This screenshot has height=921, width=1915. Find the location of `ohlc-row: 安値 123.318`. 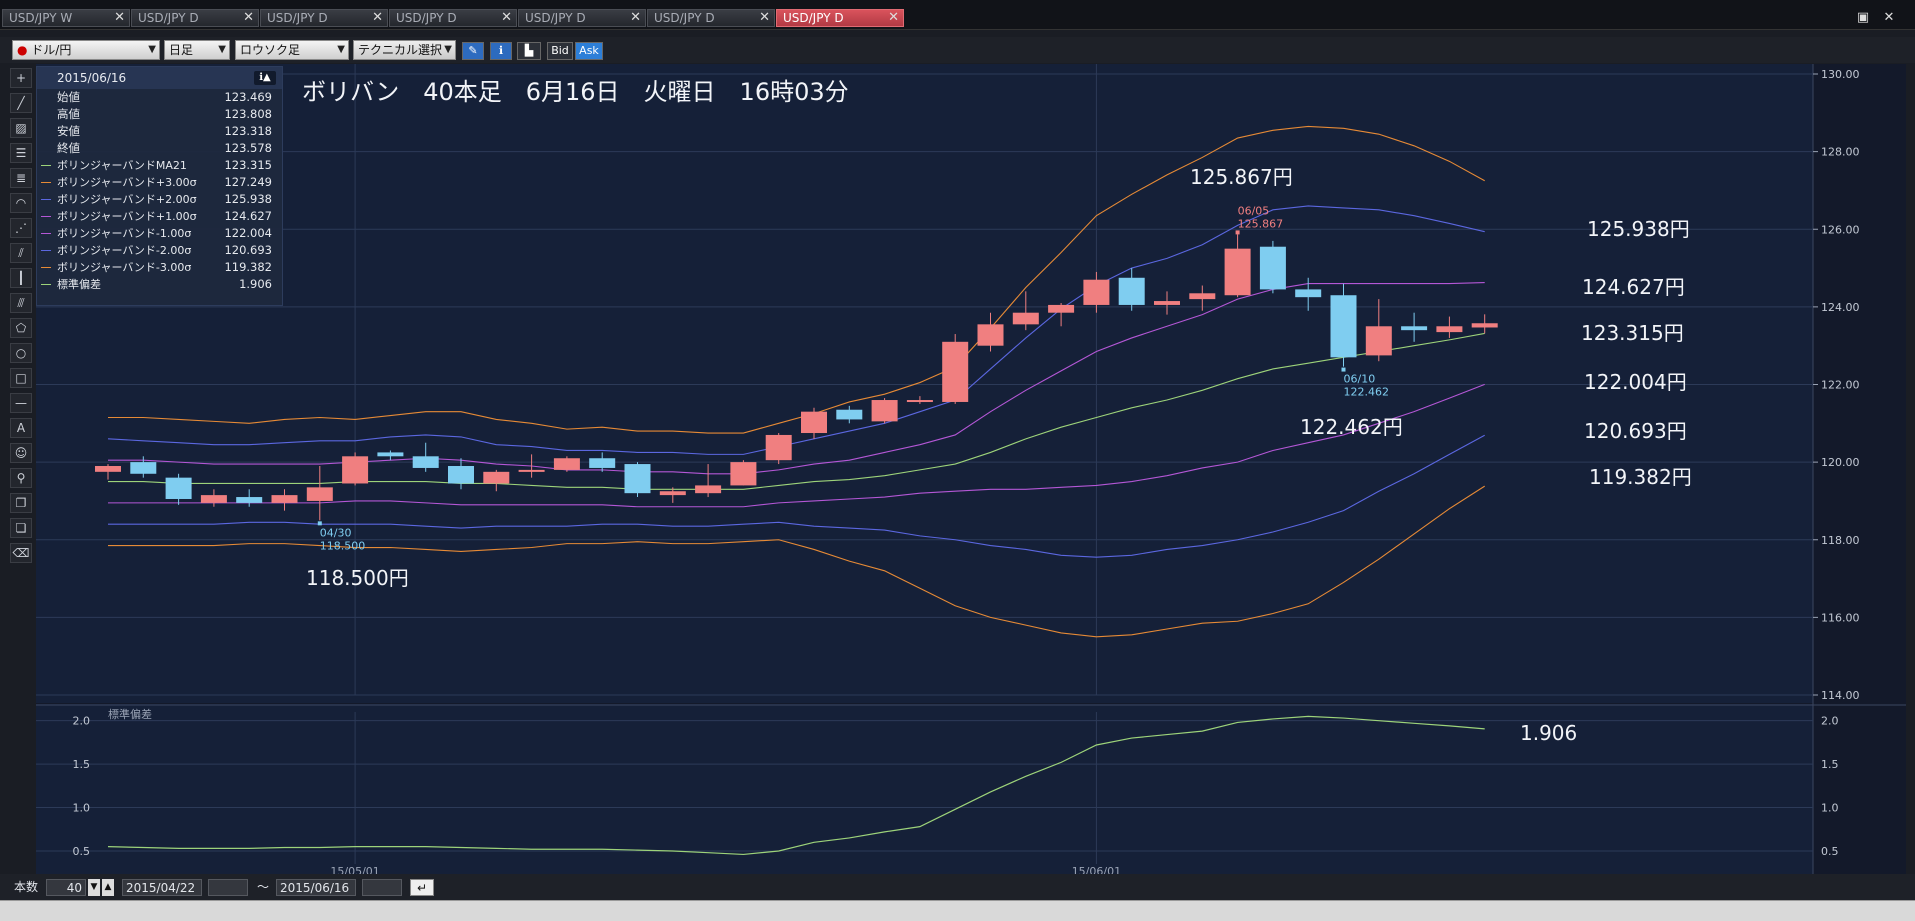

ohlc-row: 安値 123.318 is located at coordinates (159, 131).